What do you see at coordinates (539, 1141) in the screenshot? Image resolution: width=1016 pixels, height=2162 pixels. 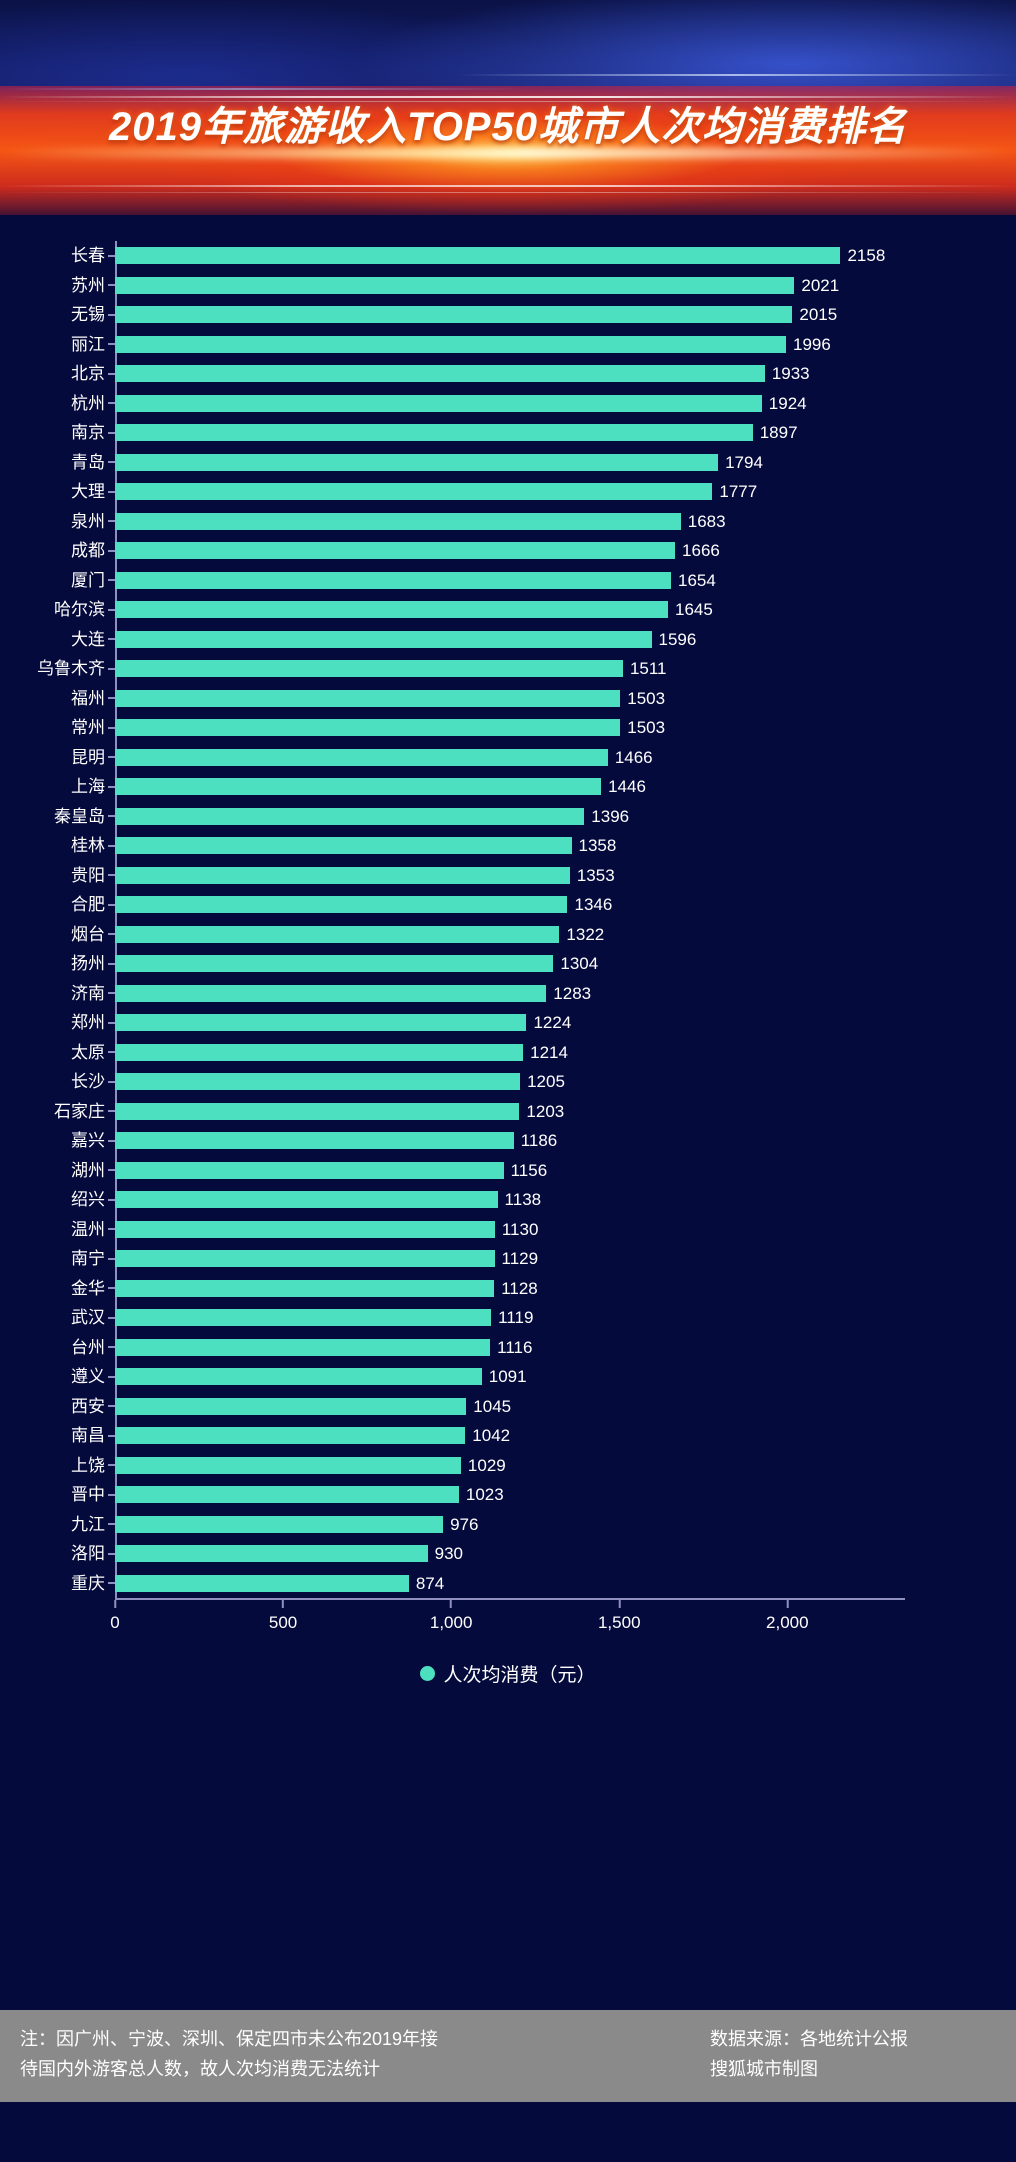 I see `bar-value-label: 1186` at bounding box center [539, 1141].